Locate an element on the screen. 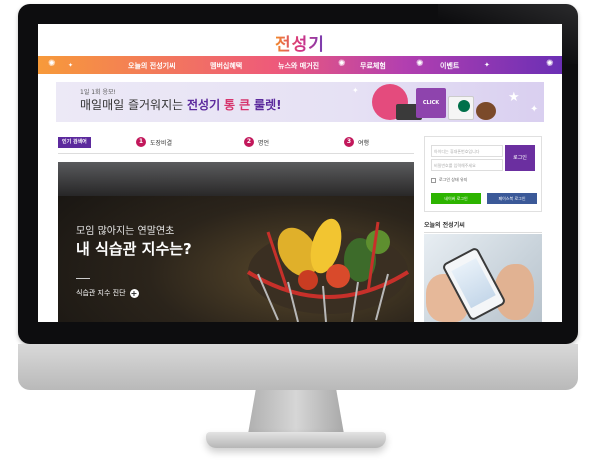 The height and width of the screenshot is (464, 591). nav-item-membership: 멤버십혜택 is located at coordinates (226, 66).